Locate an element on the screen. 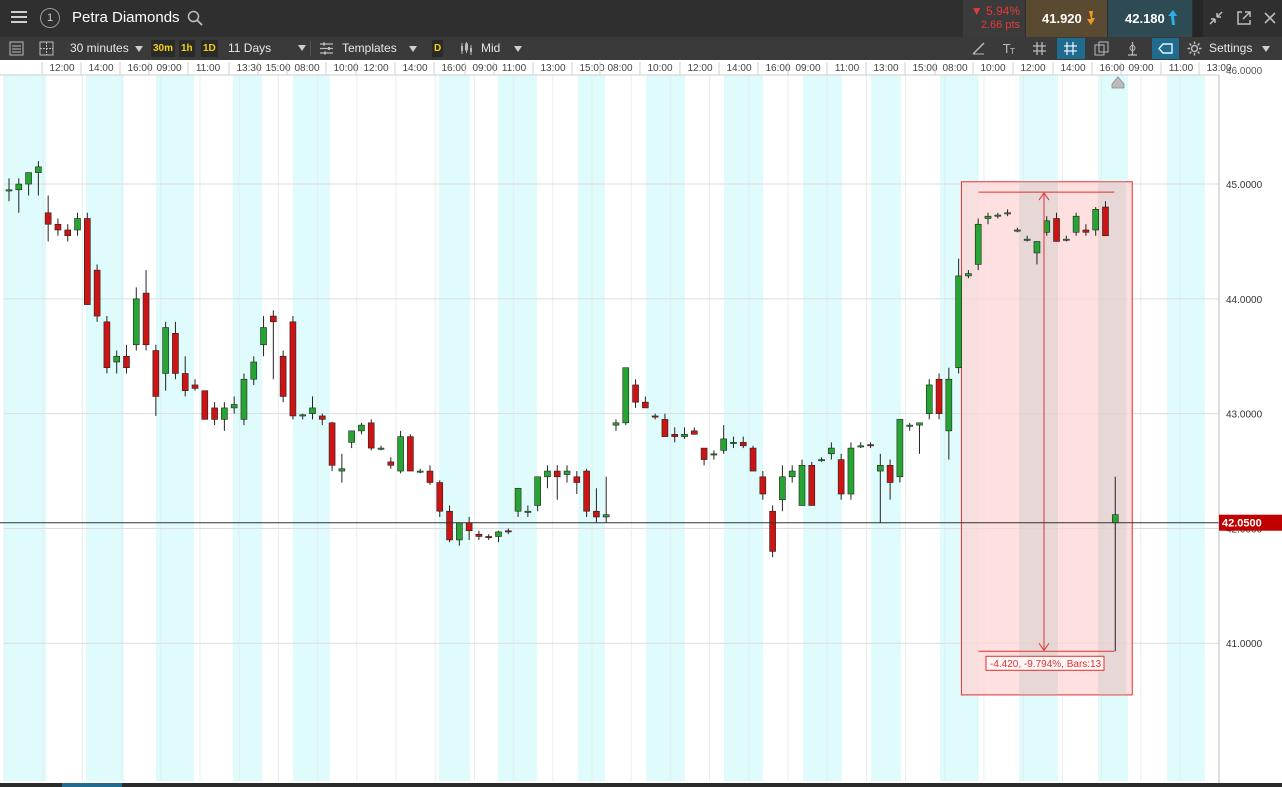 Image resolution: width=1282 pixels, height=787 pixels. popout-icon is located at coordinates (1244, 18).